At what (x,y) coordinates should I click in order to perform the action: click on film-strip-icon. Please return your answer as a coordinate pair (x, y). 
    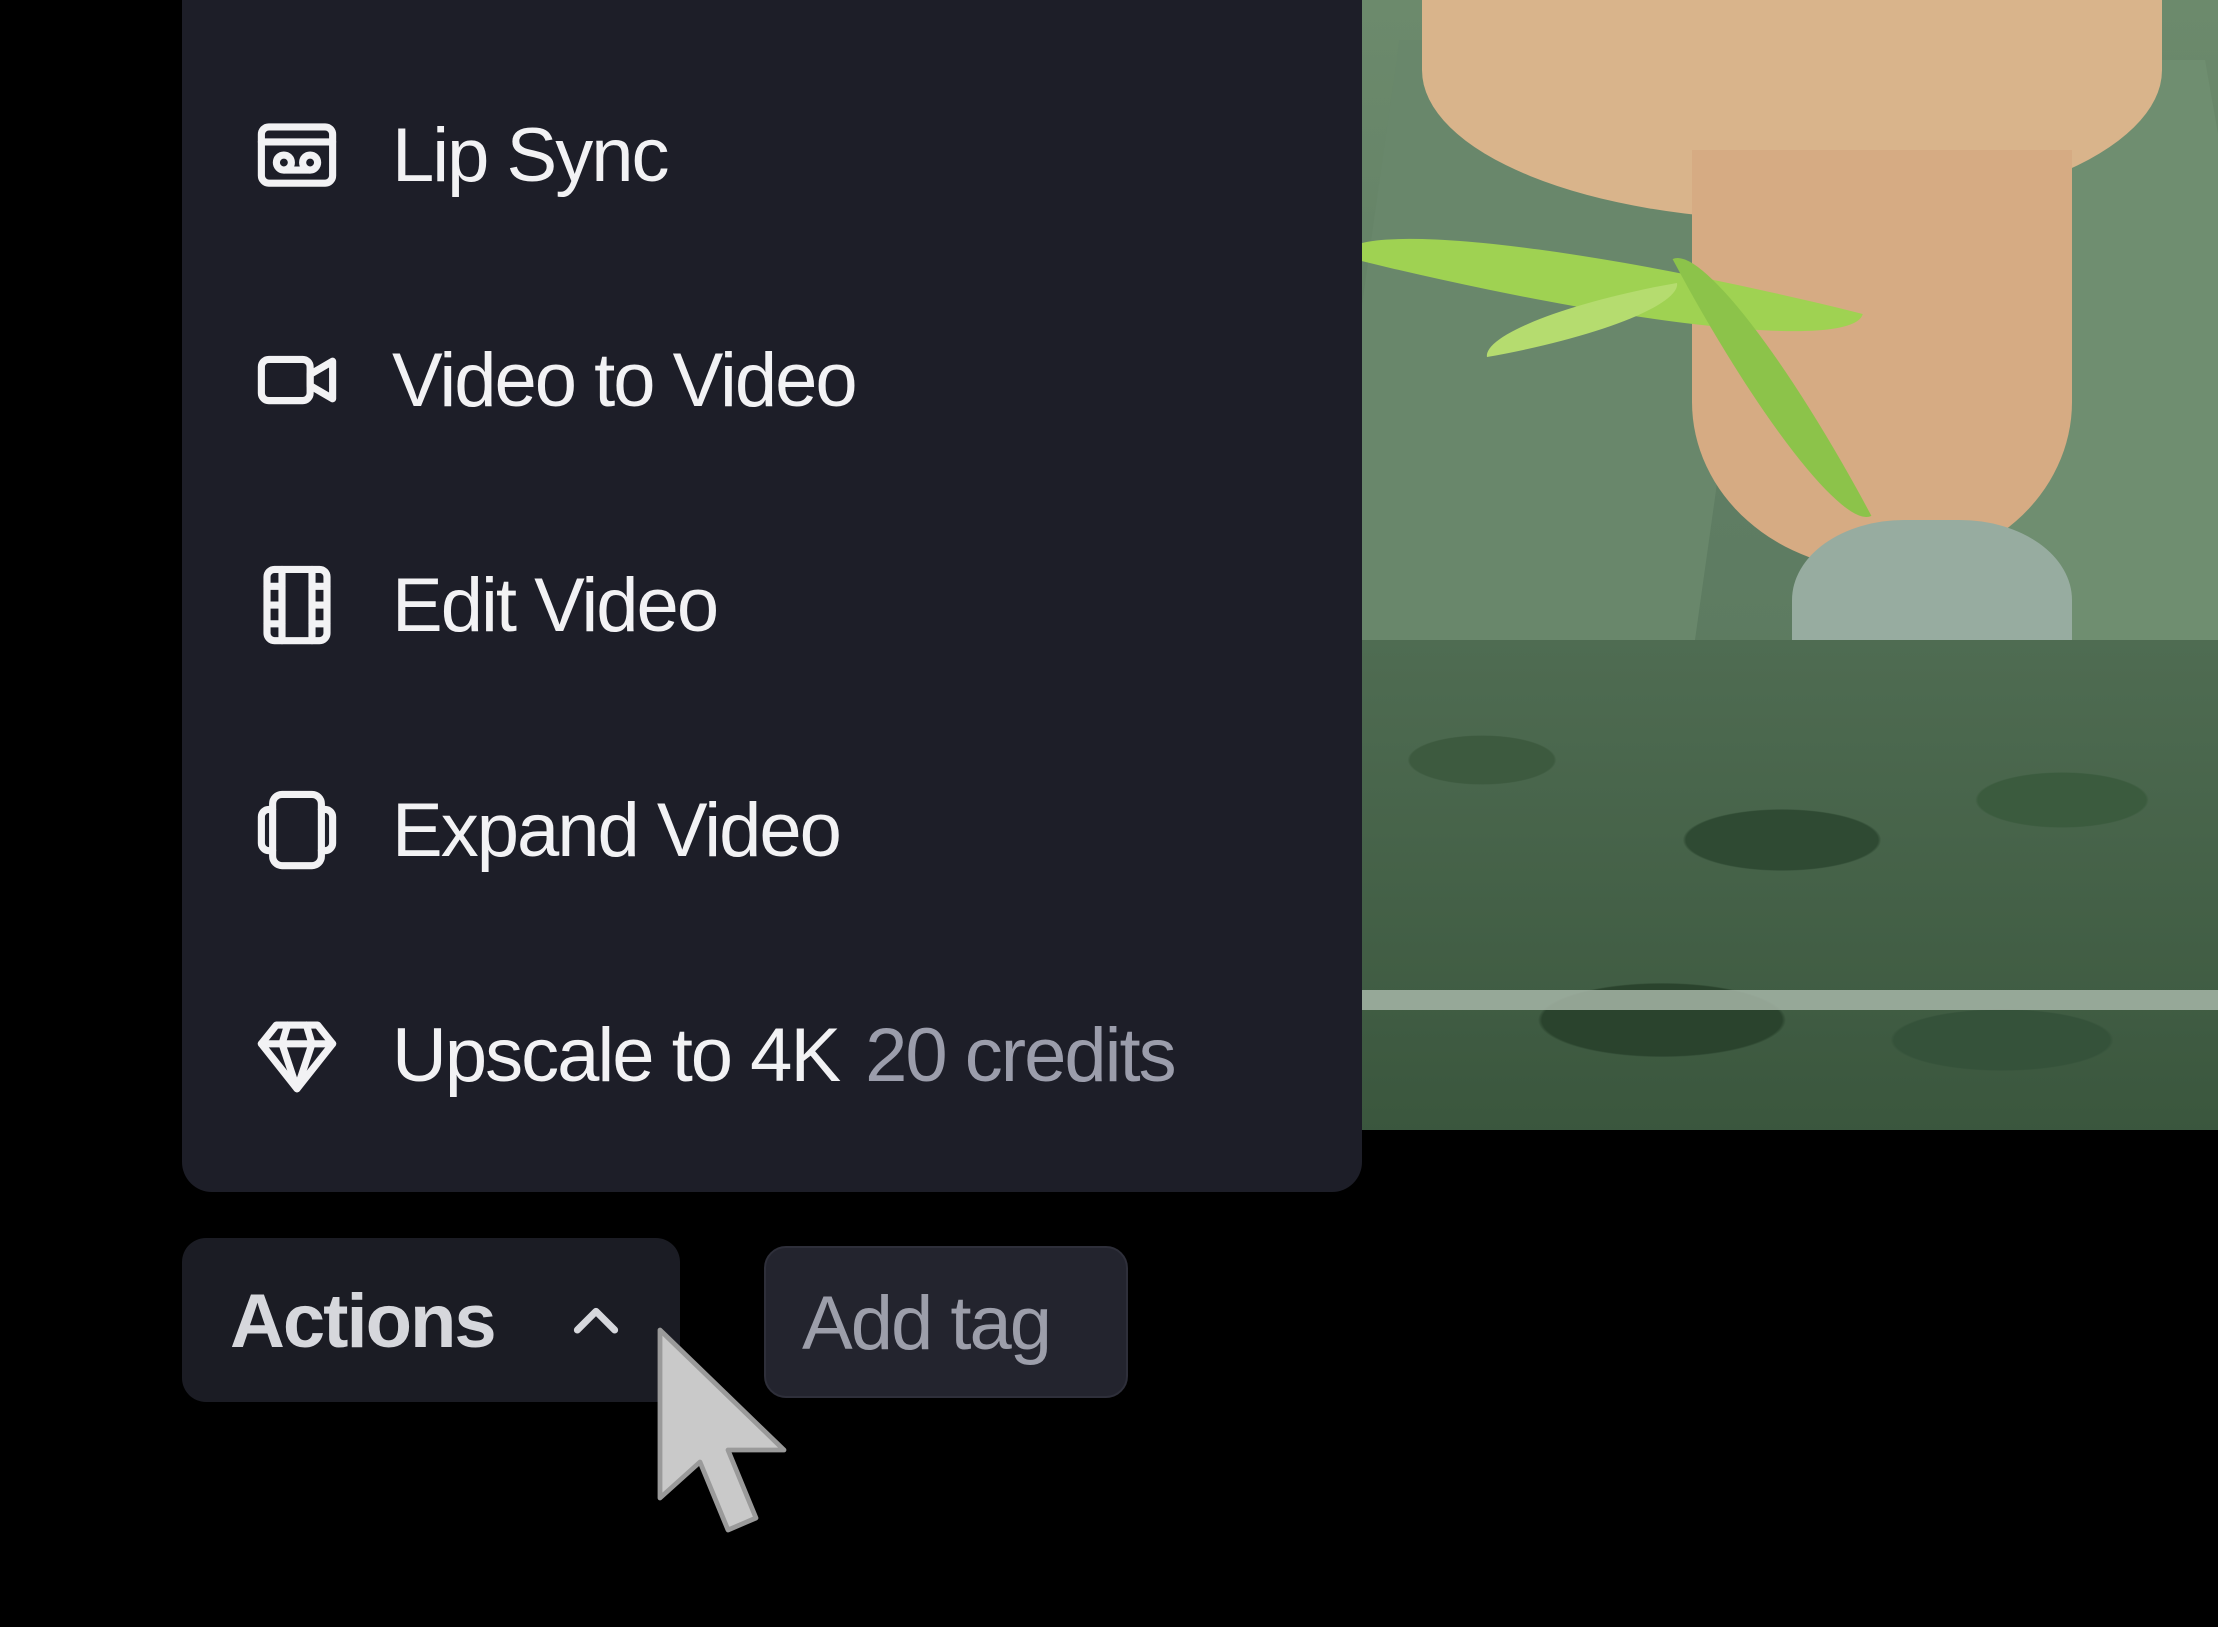
    Looking at the image, I should click on (297, 605).